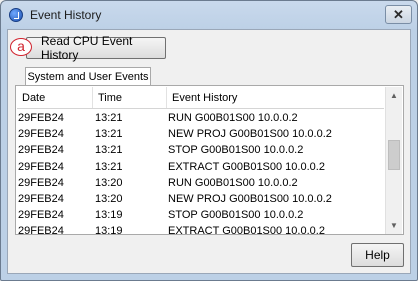 This screenshot has width=418, height=281. I want to click on table-row: 29FEB24 13:21 STOP G00B01S00 10.0.0.2, so click(200, 150).